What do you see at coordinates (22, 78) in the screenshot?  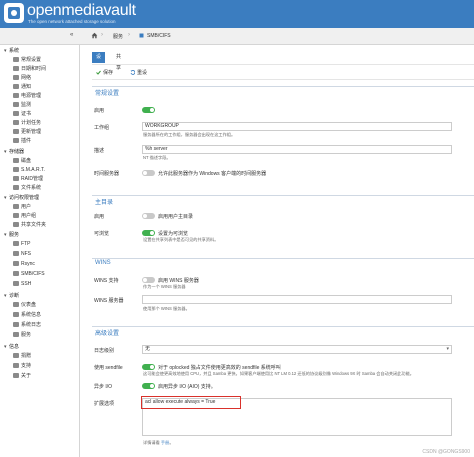 I see `sidebar-item-network: 网络` at bounding box center [22, 78].